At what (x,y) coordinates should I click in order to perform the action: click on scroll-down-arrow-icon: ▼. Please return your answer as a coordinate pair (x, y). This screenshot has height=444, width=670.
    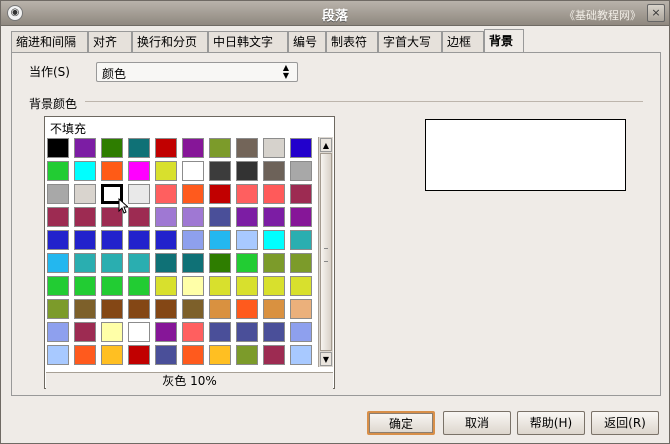
    Looking at the image, I should click on (326, 359).